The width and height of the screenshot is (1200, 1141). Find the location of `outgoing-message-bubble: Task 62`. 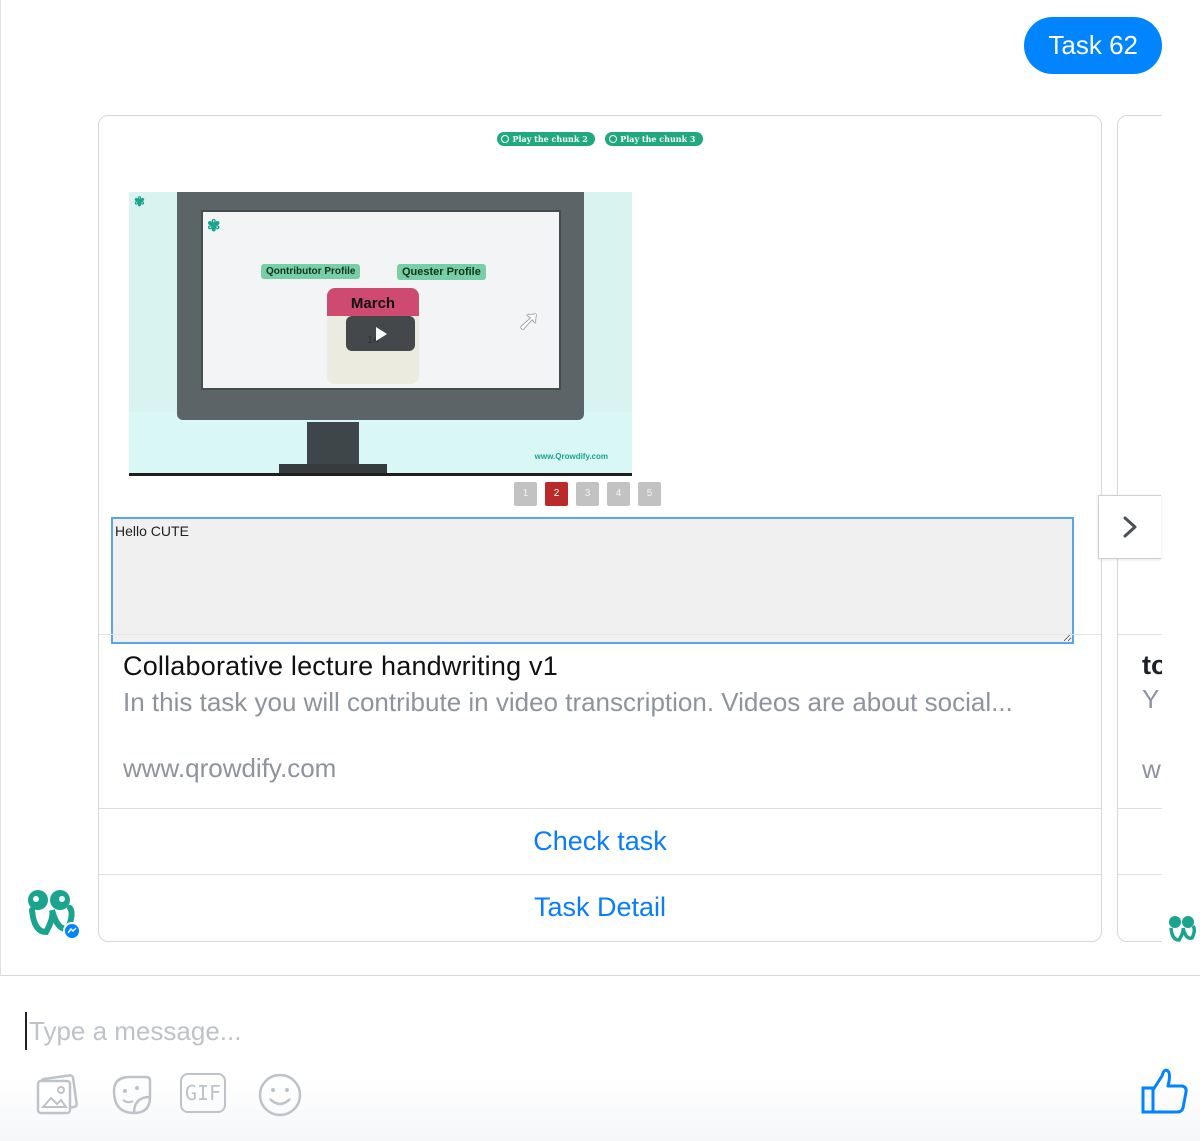

outgoing-message-bubble: Task 62 is located at coordinates (1093, 45).